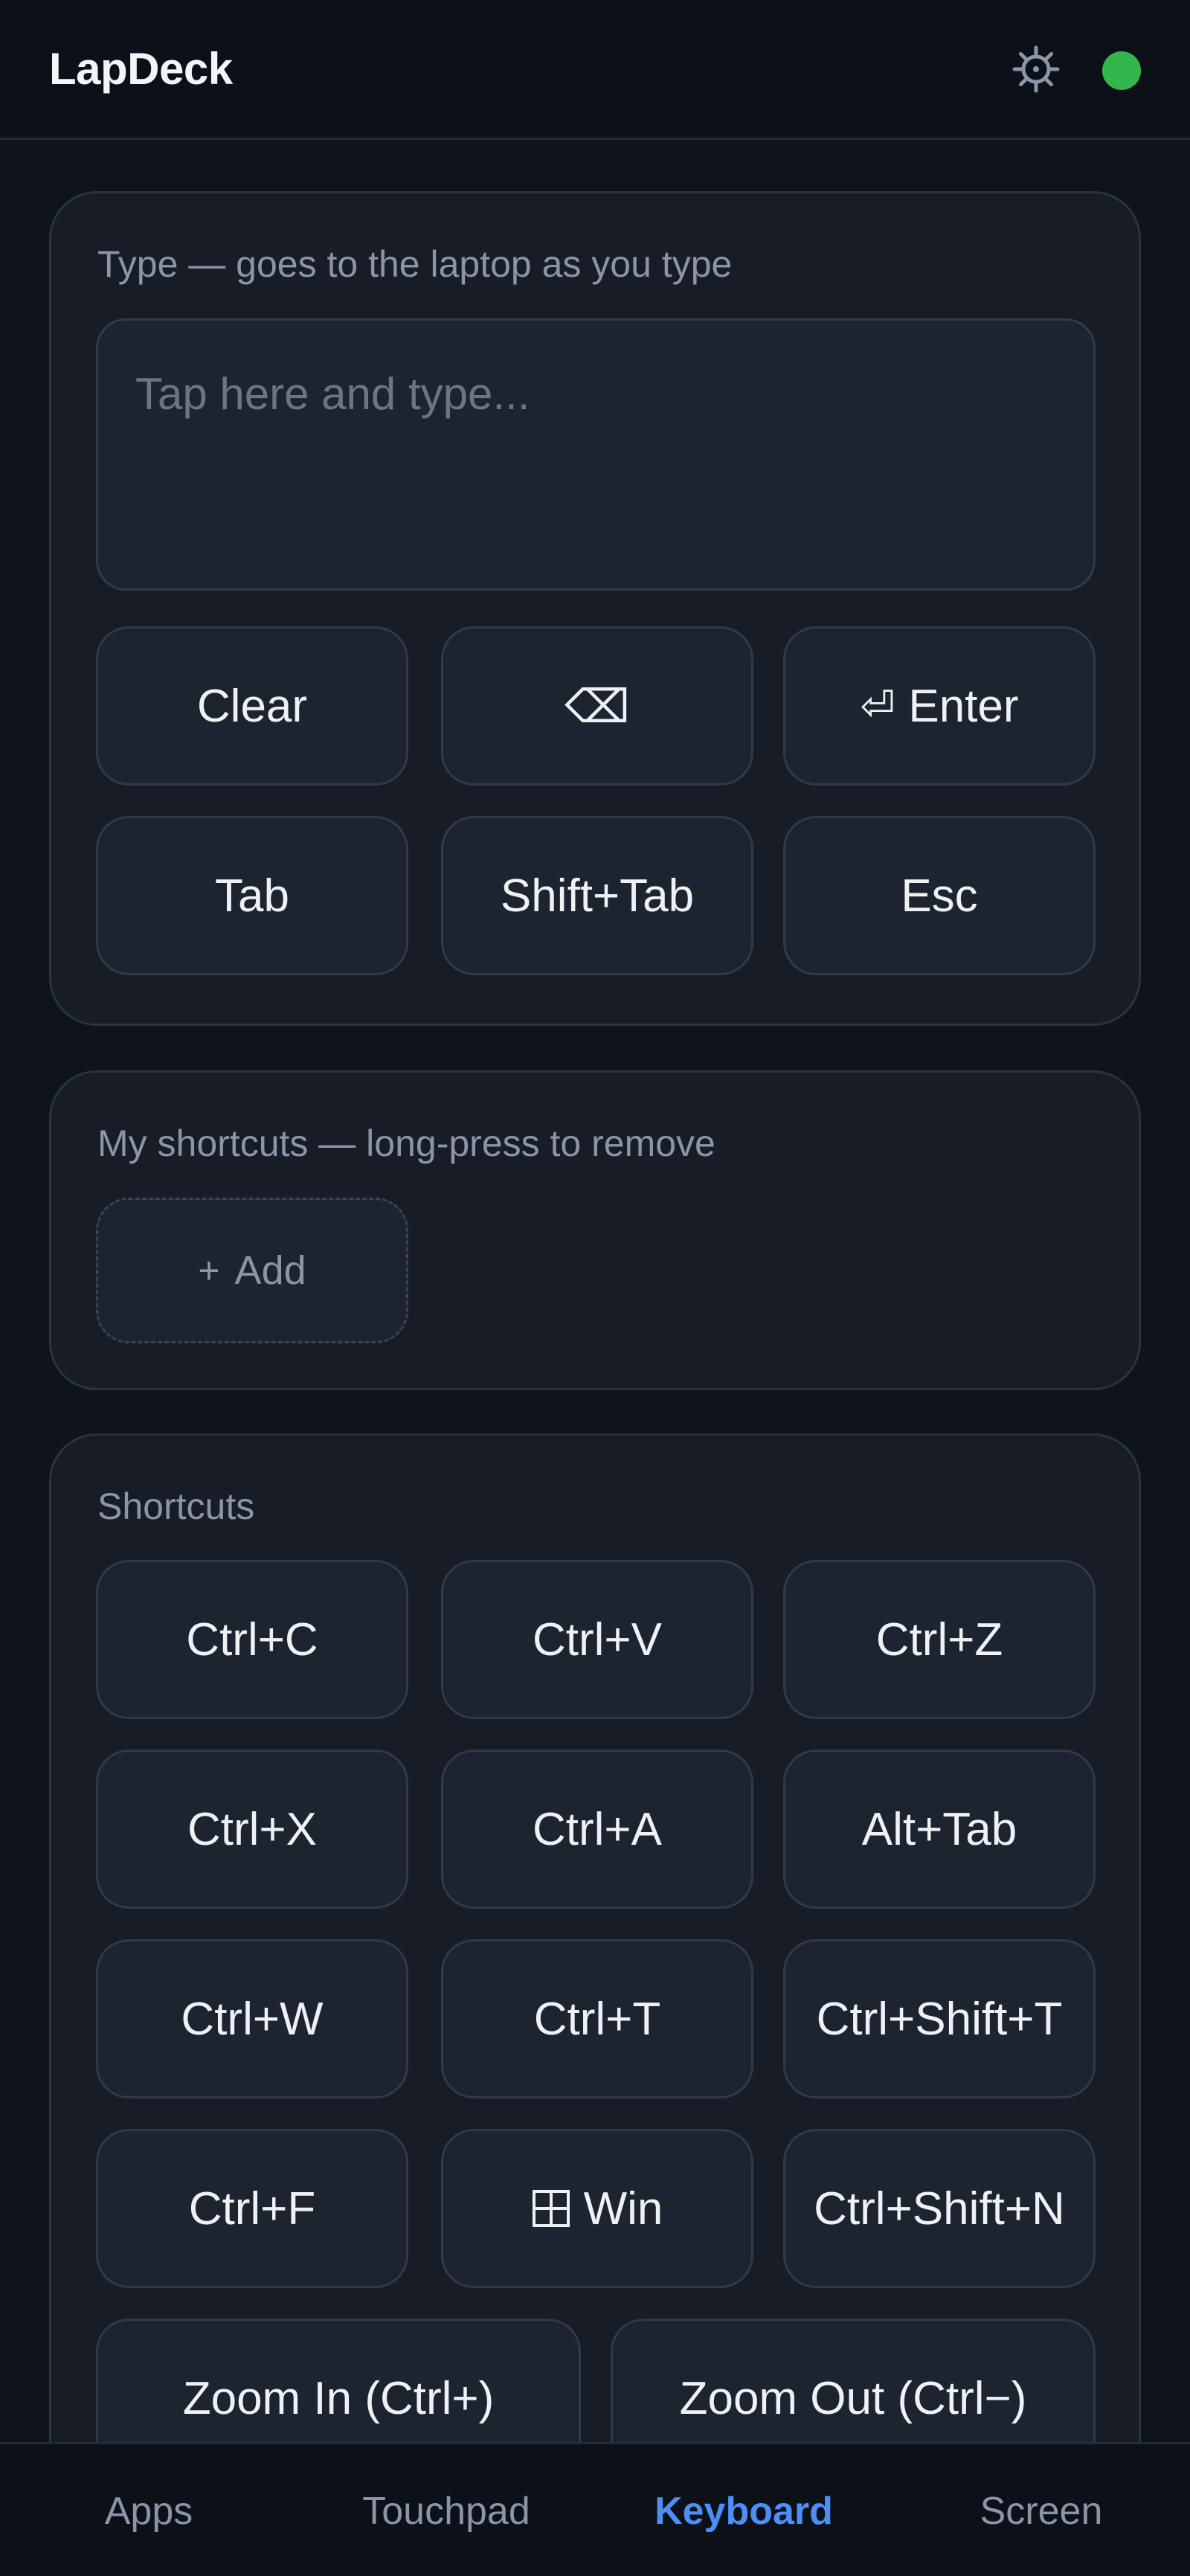 Image resolution: width=1190 pixels, height=2576 pixels. I want to click on windows-icon, so click(551, 2208).